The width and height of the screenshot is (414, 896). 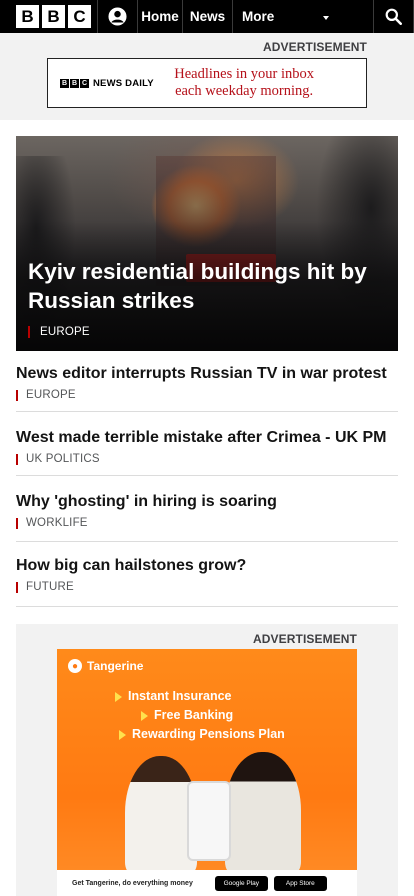 I want to click on app-store-badge: App Store, so click(x=300, y=883).